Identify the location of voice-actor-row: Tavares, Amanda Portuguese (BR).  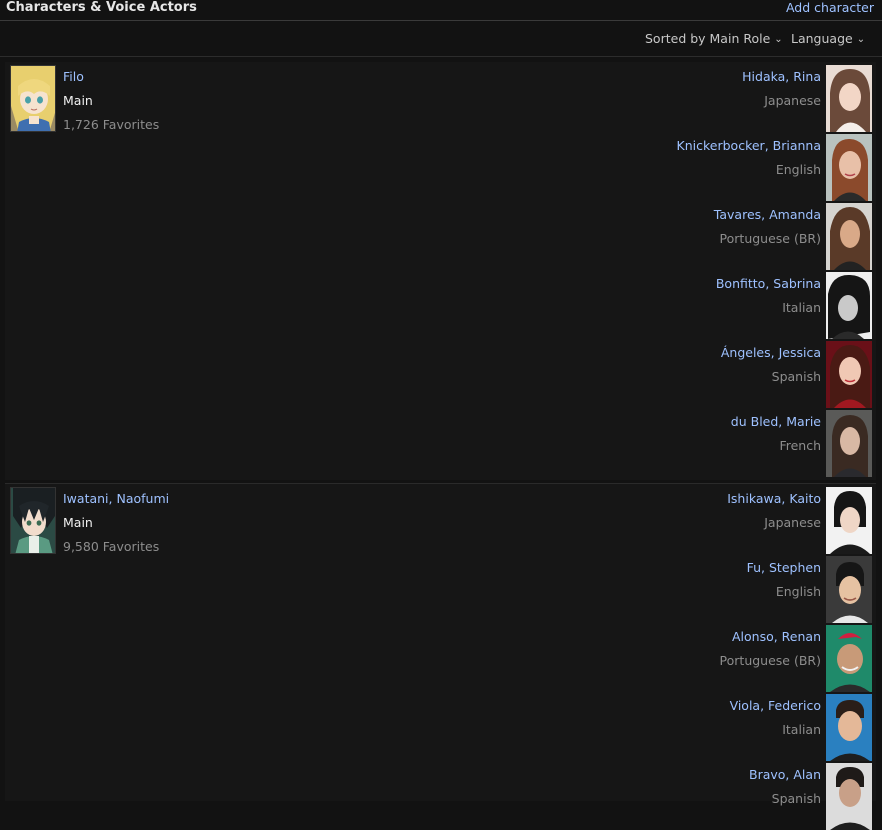
(726, 235).